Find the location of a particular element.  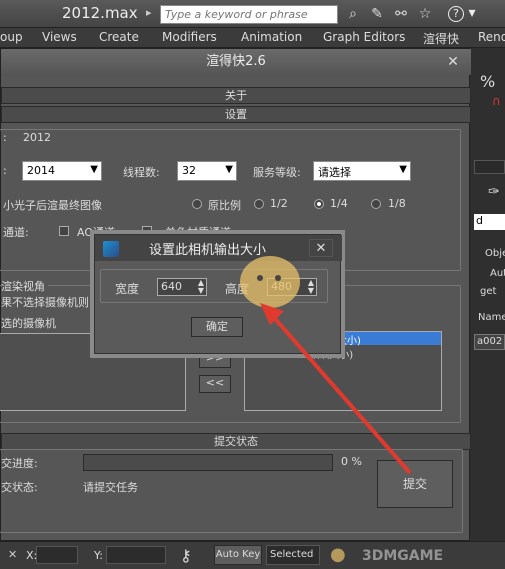

width-value: 640 is located at coordinates (171, 286).